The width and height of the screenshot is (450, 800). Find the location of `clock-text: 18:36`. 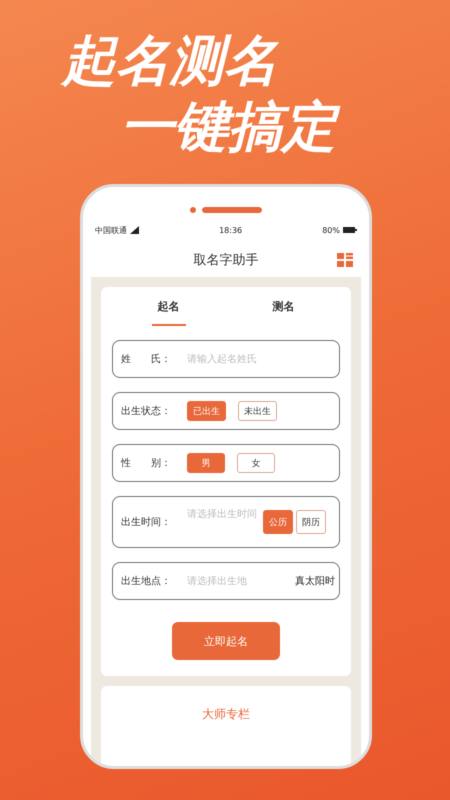

clock-text: 18:36 is located at coordinates (230, 230).